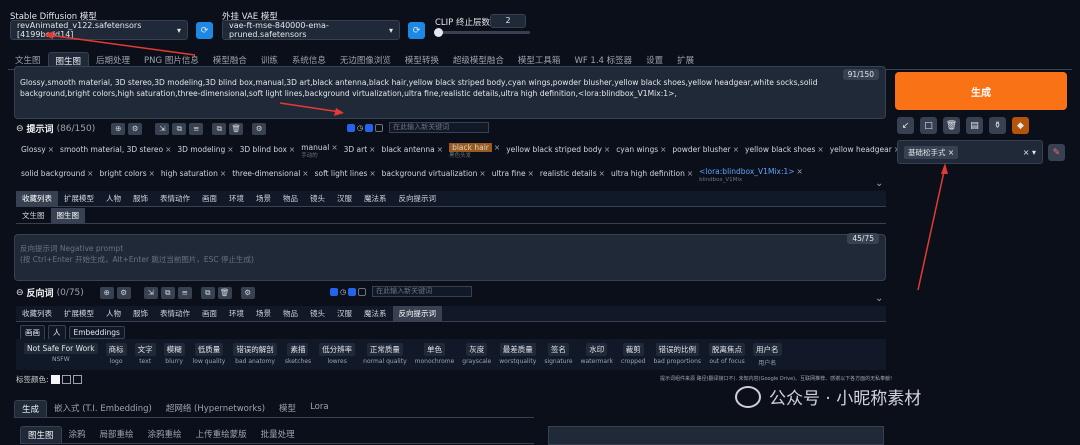  What do you see at coordinates (748, 396) in the screenshot?
I see `wechat-icon` at bounding box center [748, 396].